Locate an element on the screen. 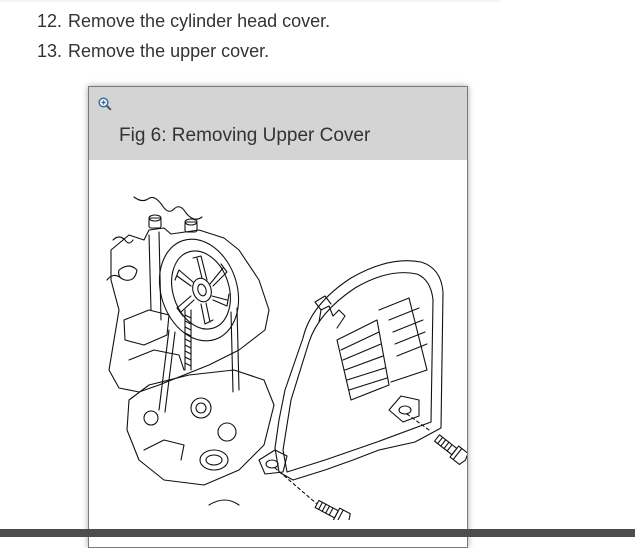  step-12: 12. Remove the cylinder head cover. is located at coordinates (183, 21).